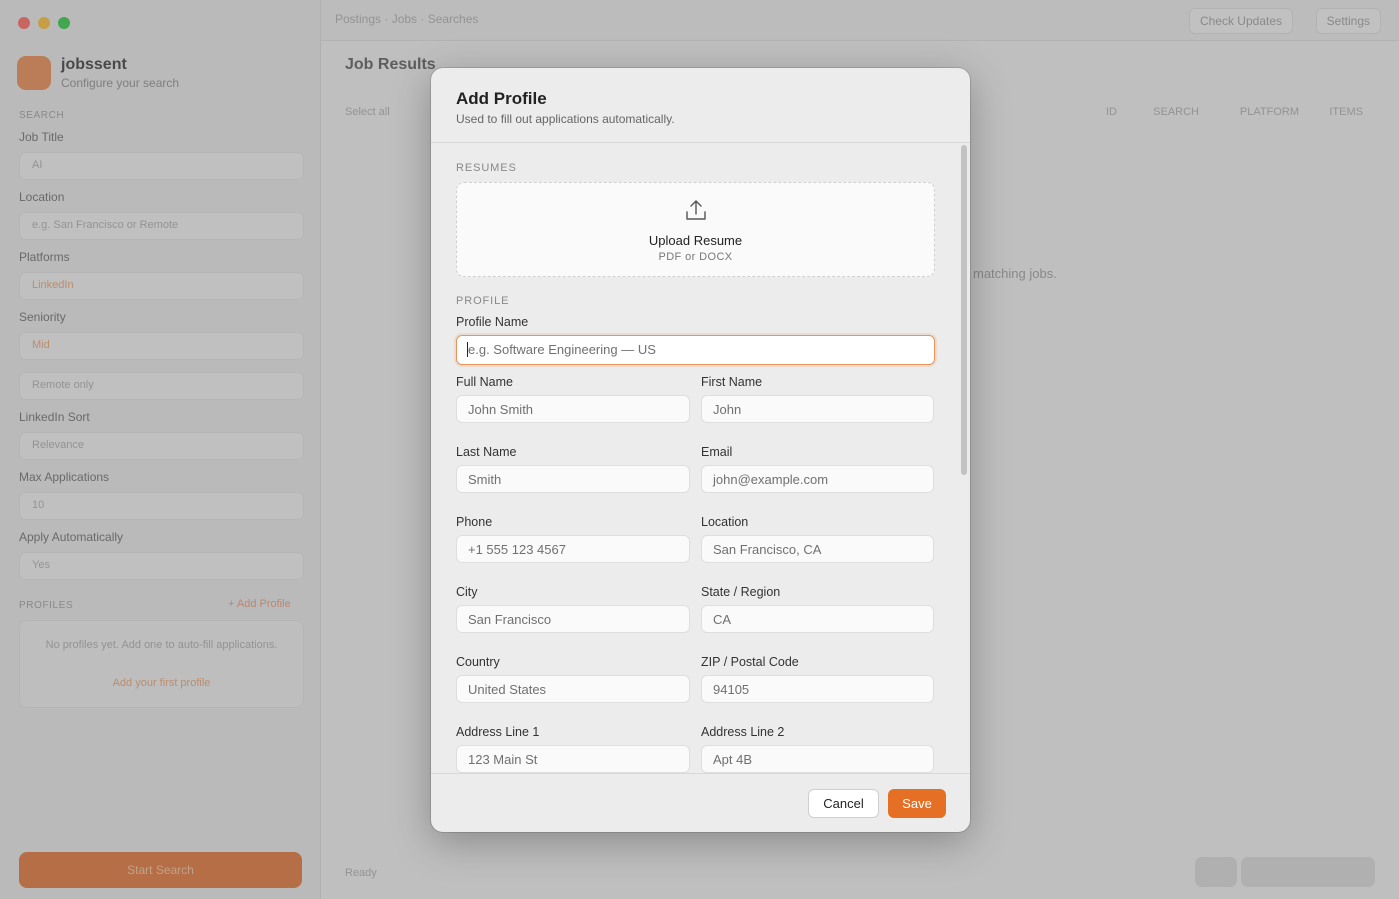 The image size is (1399, 899). What do you see at coordinates (722, 619) in the screenshot?
I see `state-region-placeholder: CA` at bounding box center [722, 619].